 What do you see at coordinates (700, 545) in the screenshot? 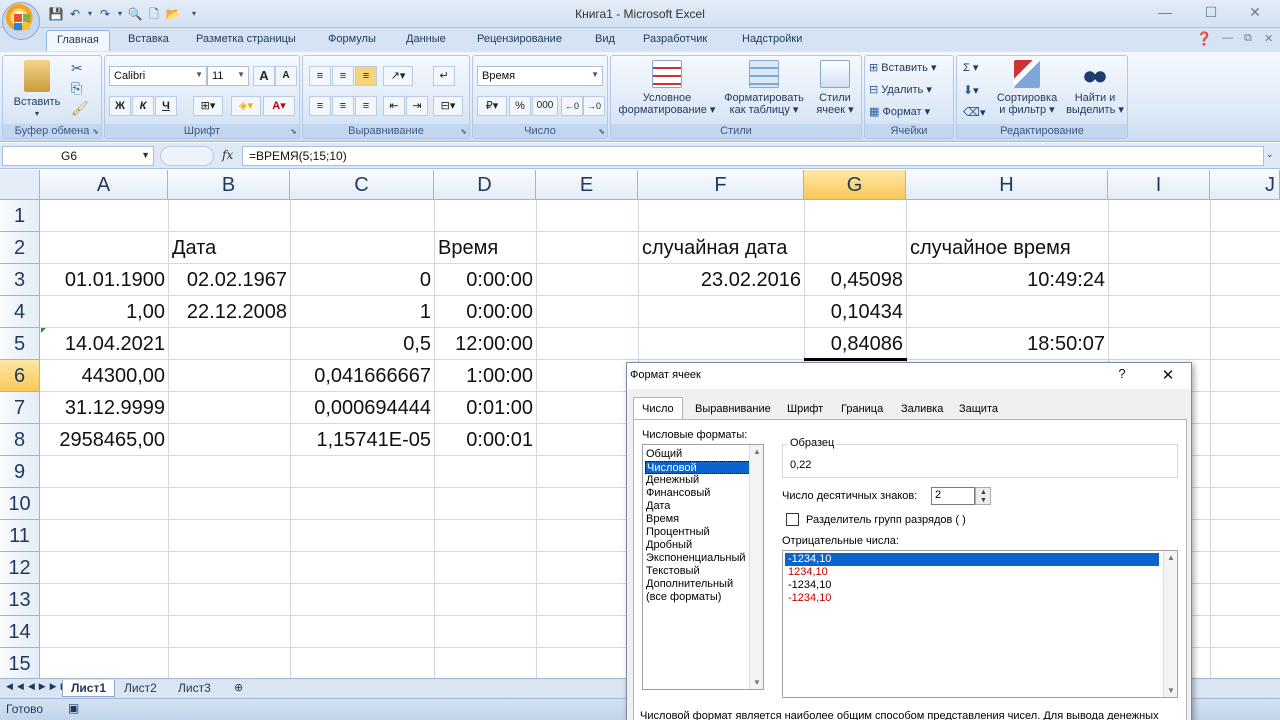
I see `category-item: Дробный` at bounding box center [700, 545].